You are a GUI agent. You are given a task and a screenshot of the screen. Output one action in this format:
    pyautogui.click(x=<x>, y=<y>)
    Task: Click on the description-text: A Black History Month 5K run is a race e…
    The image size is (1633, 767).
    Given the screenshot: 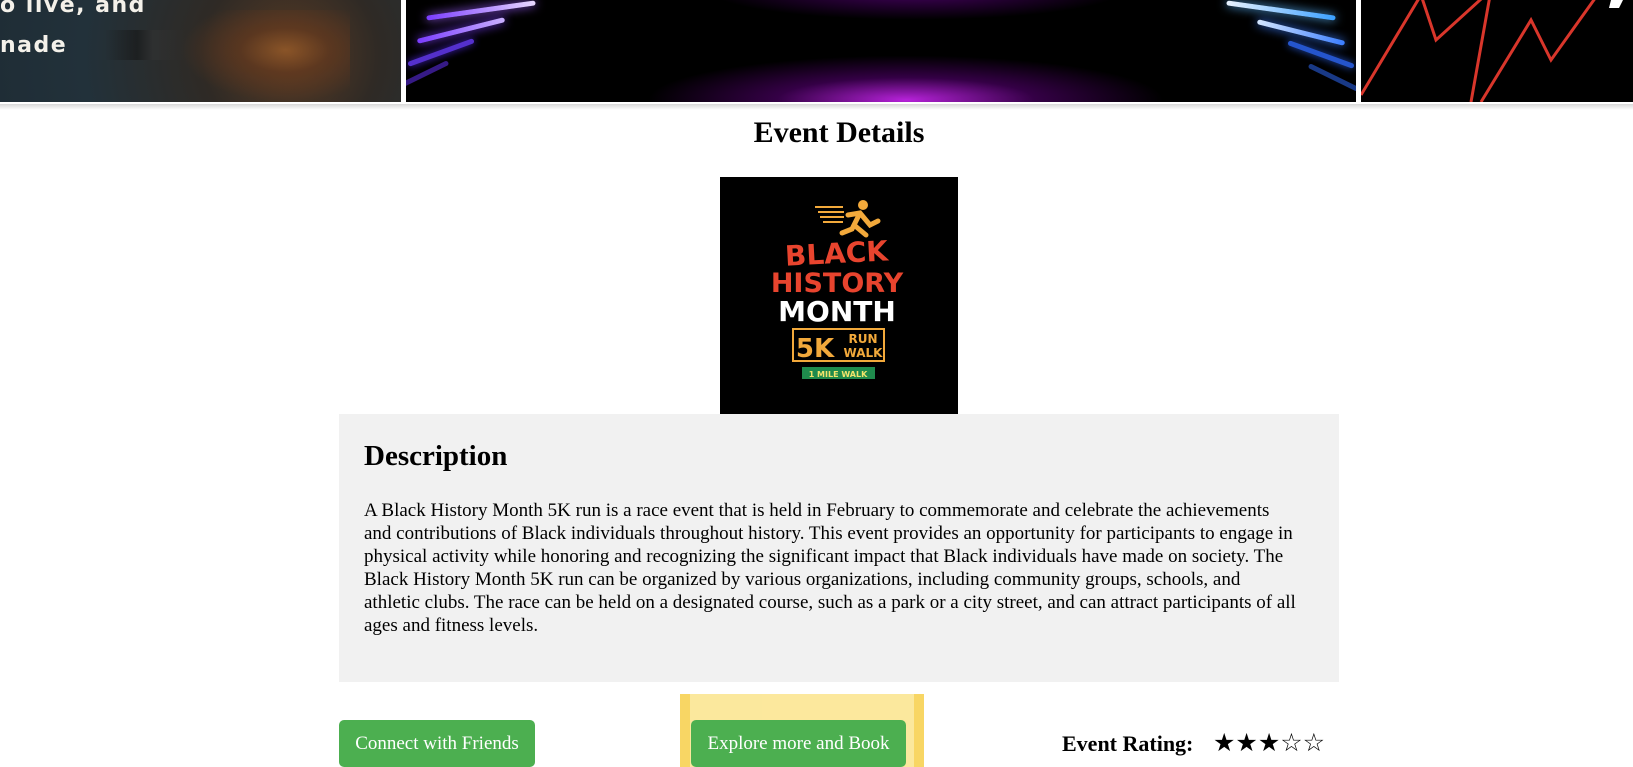 What is the action you would take?
    pyautogui.click(x=830, y=568)
    